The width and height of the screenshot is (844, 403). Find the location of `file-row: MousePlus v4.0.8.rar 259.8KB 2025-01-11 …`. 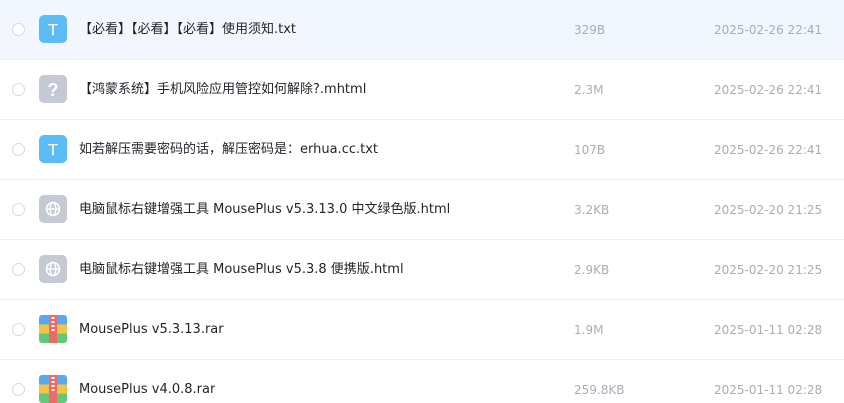

file-row: MousePlus v4.0.8.rar 259.8KB 2025-01-11 … is located at coordinates (422, 381).